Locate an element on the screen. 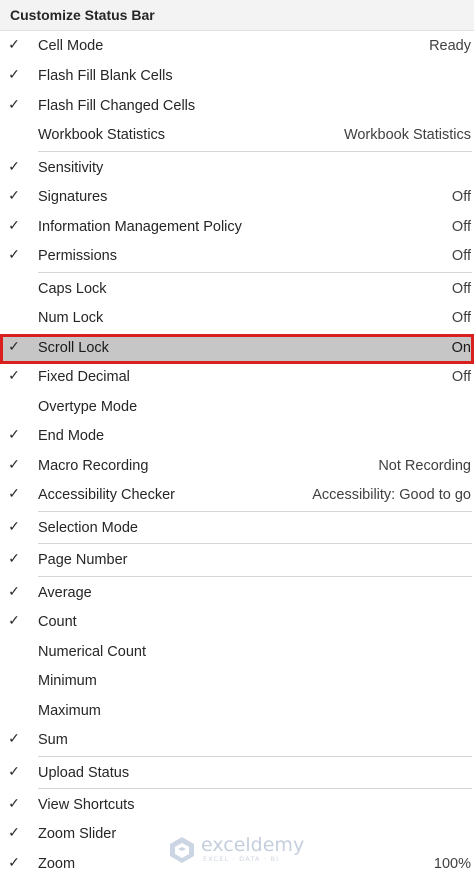  menu-item-numerical-count: Numerical Count is located at coordinates (237, 653).